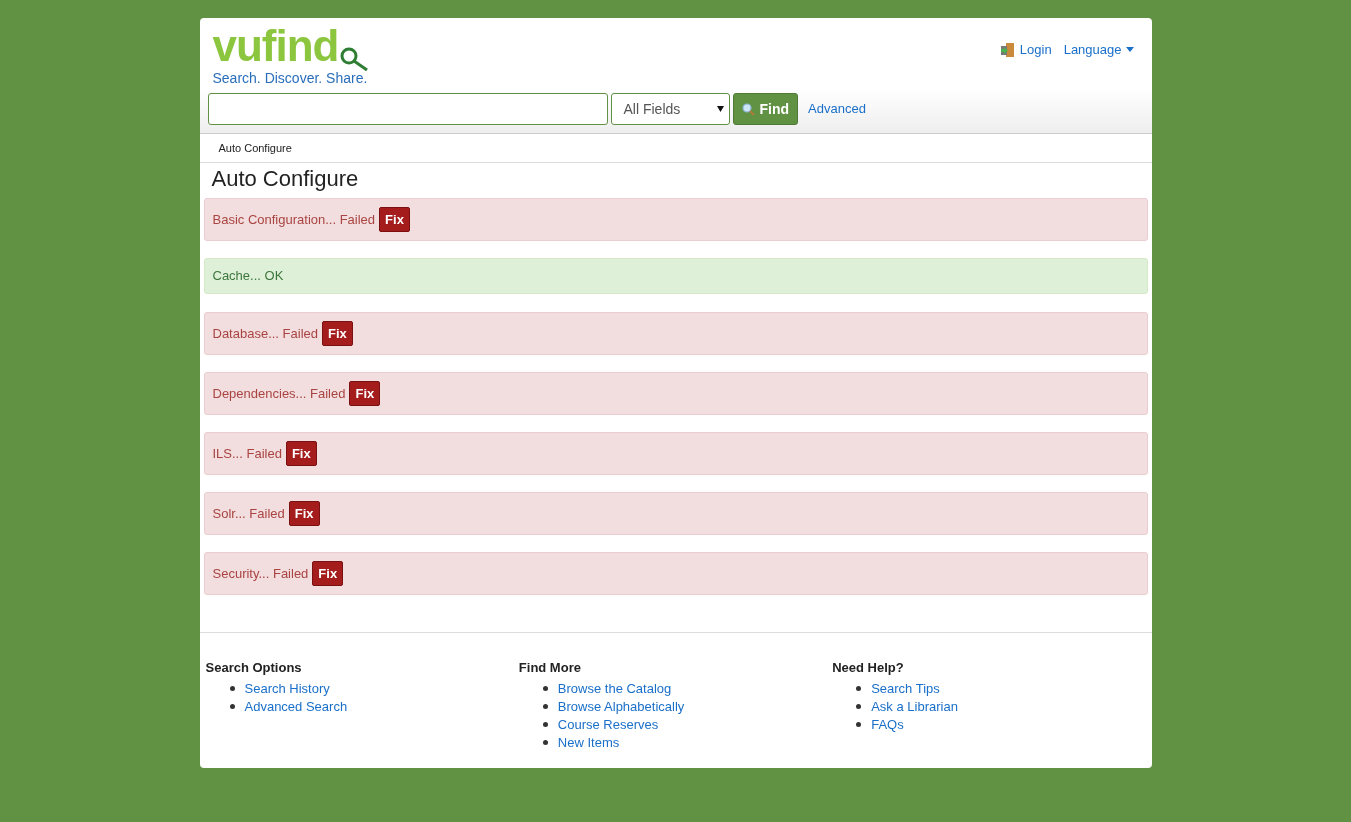  What do you see at coordinates (614, 688) in the screenshot?
I see `footer-link: Browse the Catalog` at bounding box center [614, 688].